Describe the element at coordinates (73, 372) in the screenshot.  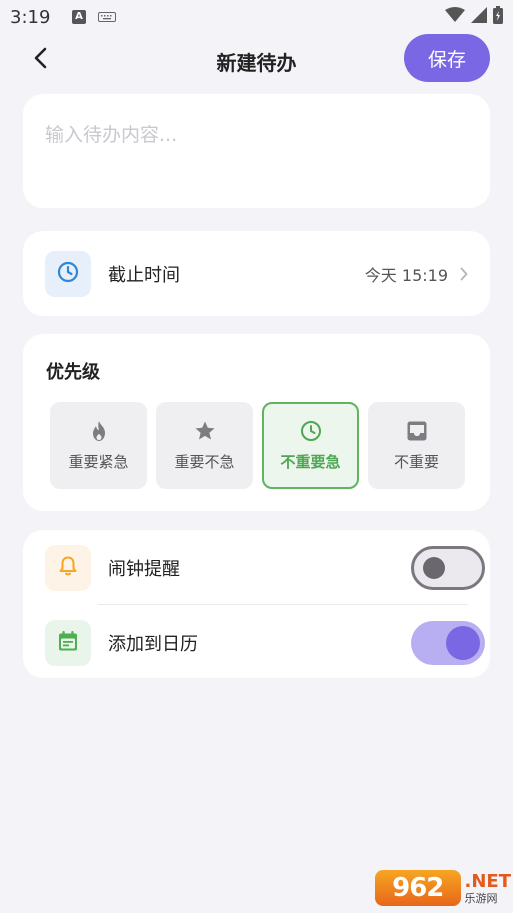
I see `priority-title: 优先级` at that location.